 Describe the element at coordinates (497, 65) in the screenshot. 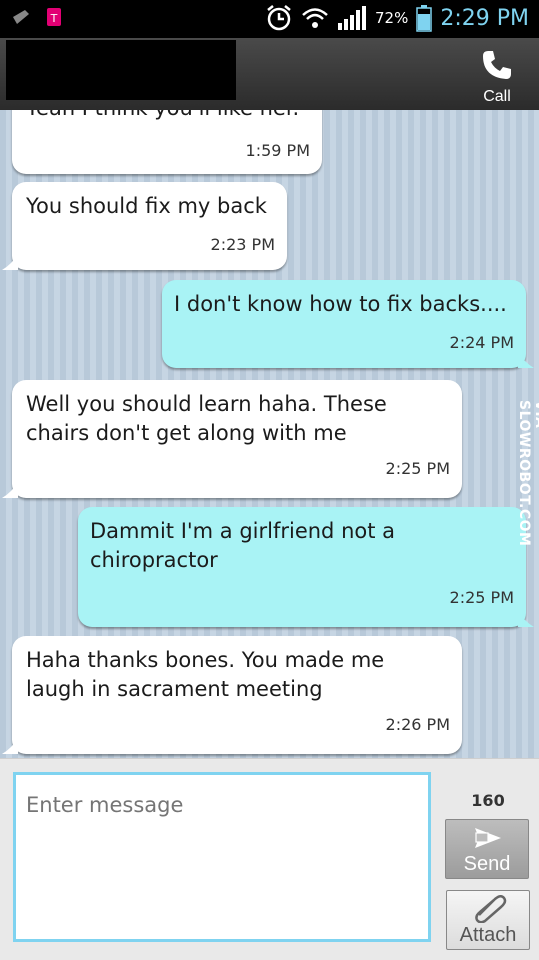

I see `phone-icon` at that location.